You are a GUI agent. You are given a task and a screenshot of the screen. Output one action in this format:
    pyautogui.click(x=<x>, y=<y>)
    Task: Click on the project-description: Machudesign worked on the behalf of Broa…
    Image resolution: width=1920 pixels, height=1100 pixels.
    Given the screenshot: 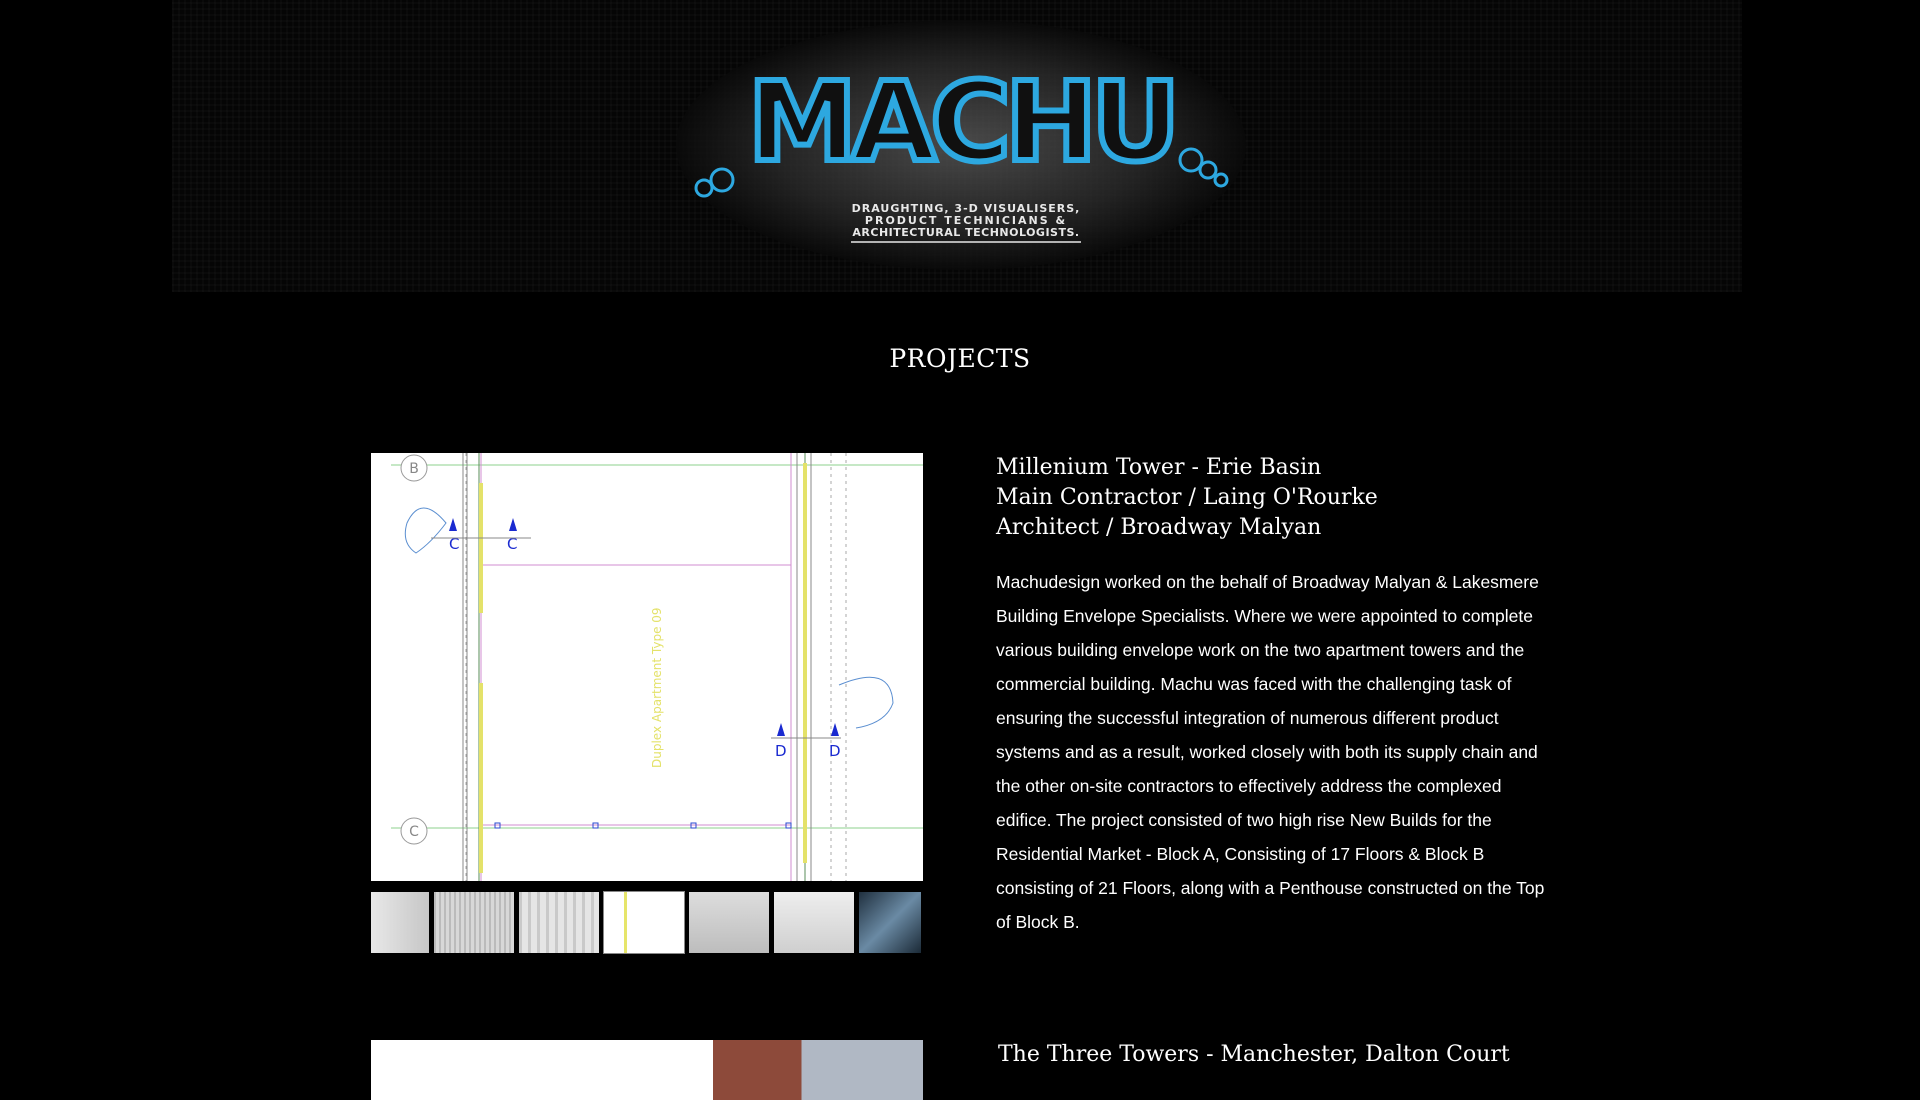 What is the action you would take?
    pyautogui.click(x=1270, y=752)
    